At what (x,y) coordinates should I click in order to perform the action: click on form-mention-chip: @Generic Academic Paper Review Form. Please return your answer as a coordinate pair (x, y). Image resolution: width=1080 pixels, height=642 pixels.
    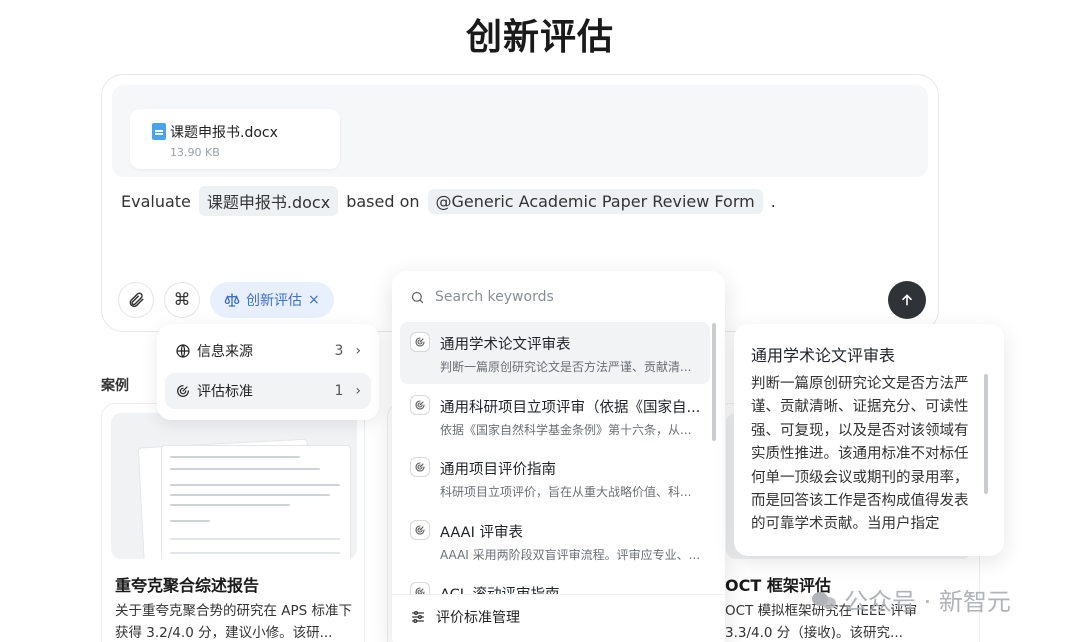
    Looking at the image, I should click on (595, 201).